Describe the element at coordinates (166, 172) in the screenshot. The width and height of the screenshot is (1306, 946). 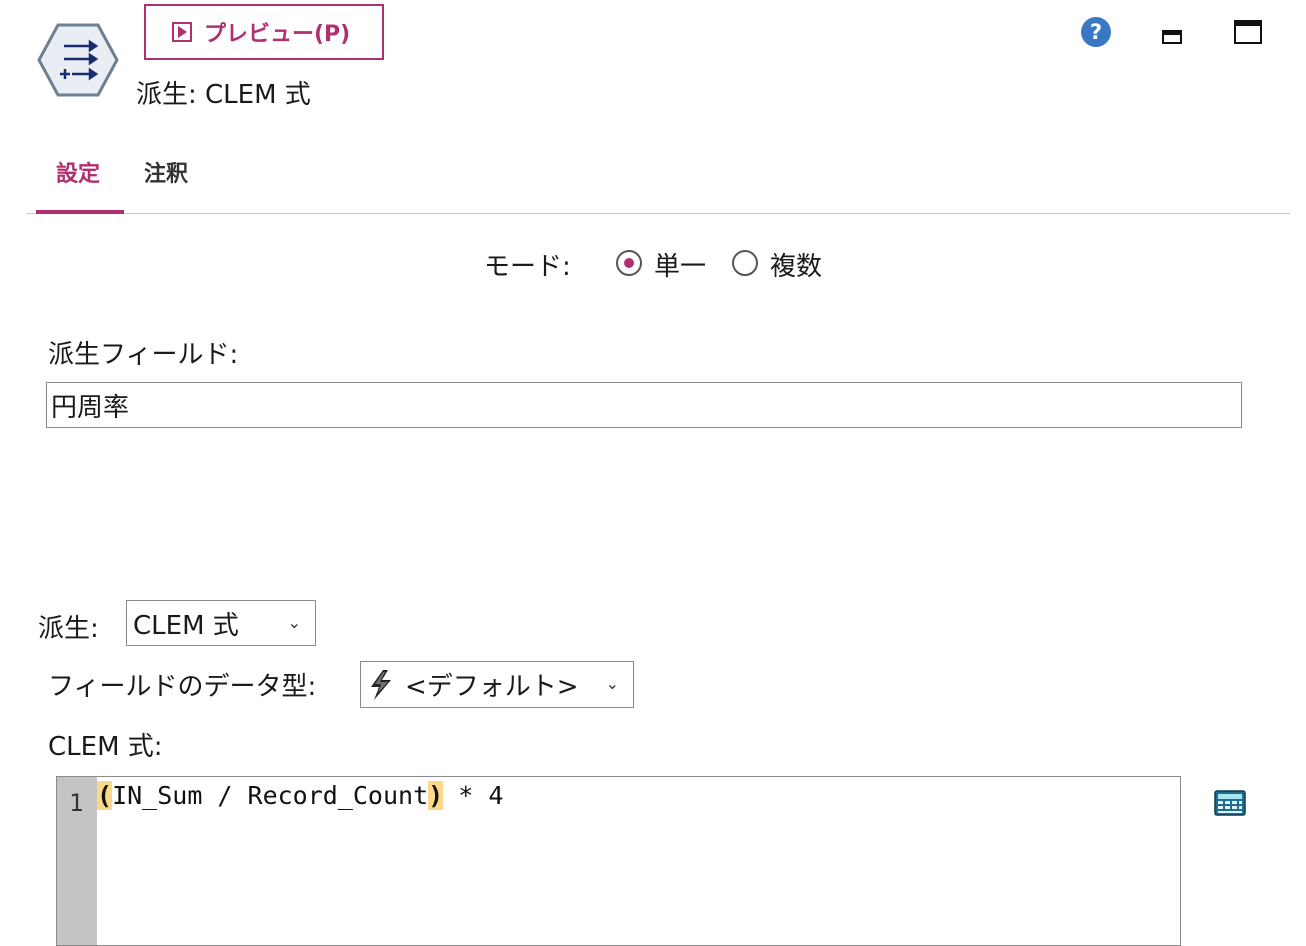
I see `tab-annotations: 注釈` at that location.